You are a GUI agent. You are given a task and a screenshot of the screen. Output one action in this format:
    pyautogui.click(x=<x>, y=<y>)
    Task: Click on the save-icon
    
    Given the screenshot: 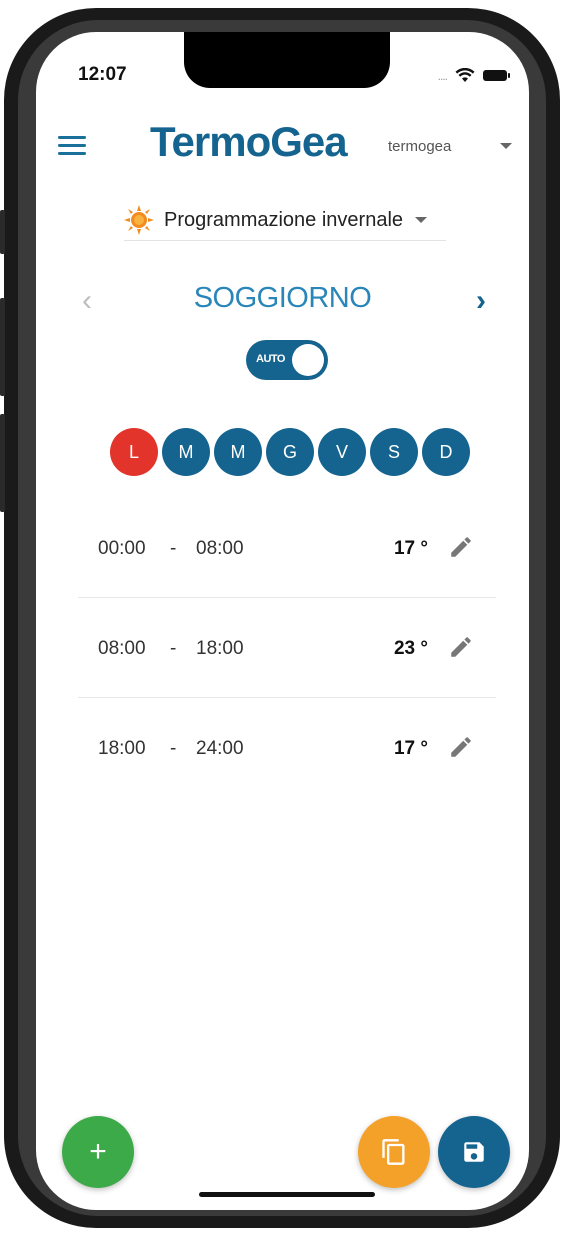 What is the action you would take?
    pyautogui.click(x=474, y=1152)
    